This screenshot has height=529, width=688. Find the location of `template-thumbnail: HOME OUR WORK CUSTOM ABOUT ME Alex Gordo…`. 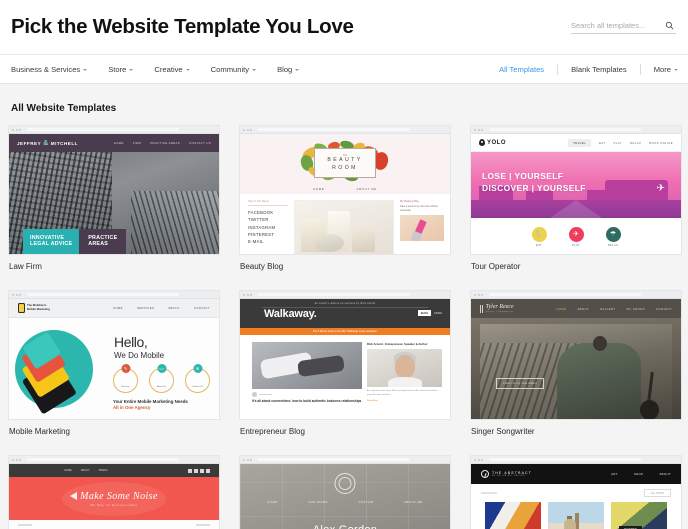

template-thumbnail: HOME OUR WORK CUSTOM ABOUT ME Alex Gordo… is located at coordinates (345, 492).